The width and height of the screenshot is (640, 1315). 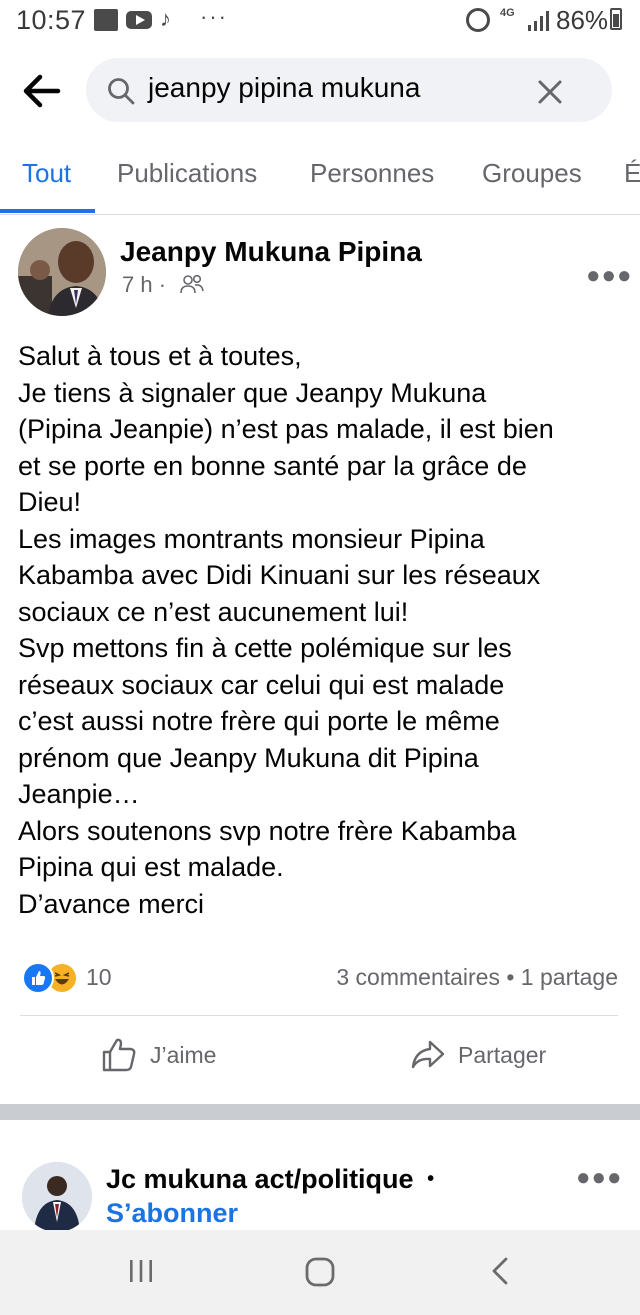 I want to click on share-button: Partager, so click(x=490, y=1057).